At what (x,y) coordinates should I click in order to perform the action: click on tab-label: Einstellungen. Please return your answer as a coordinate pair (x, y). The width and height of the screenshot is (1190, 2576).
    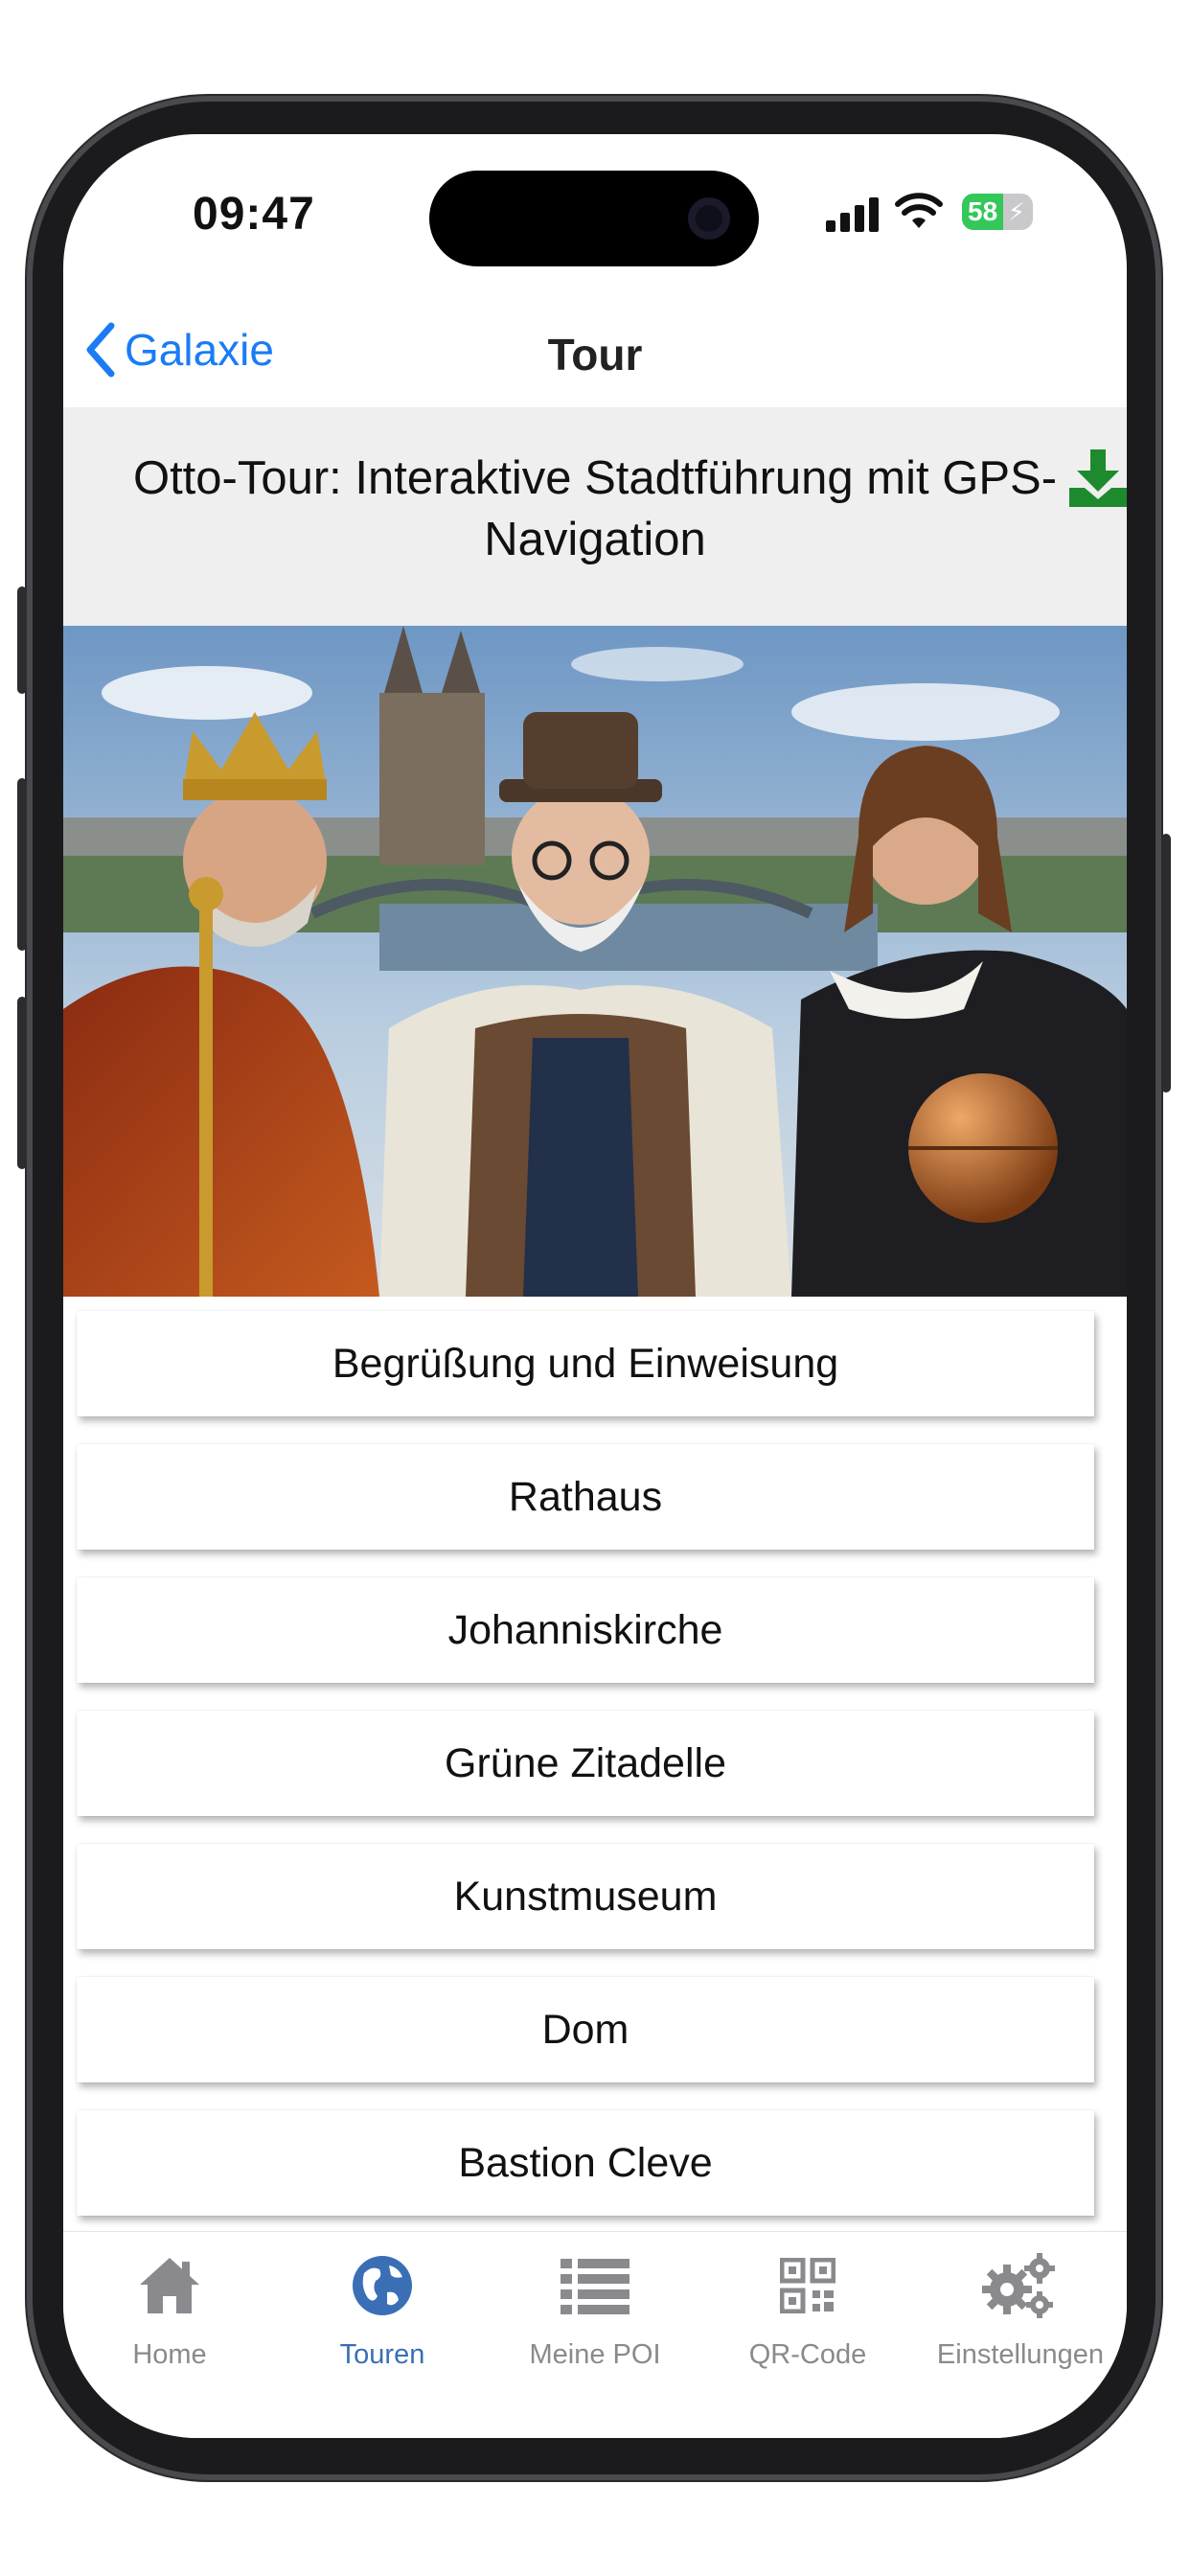
    Looking at the image, I should click on (1020, 2354).